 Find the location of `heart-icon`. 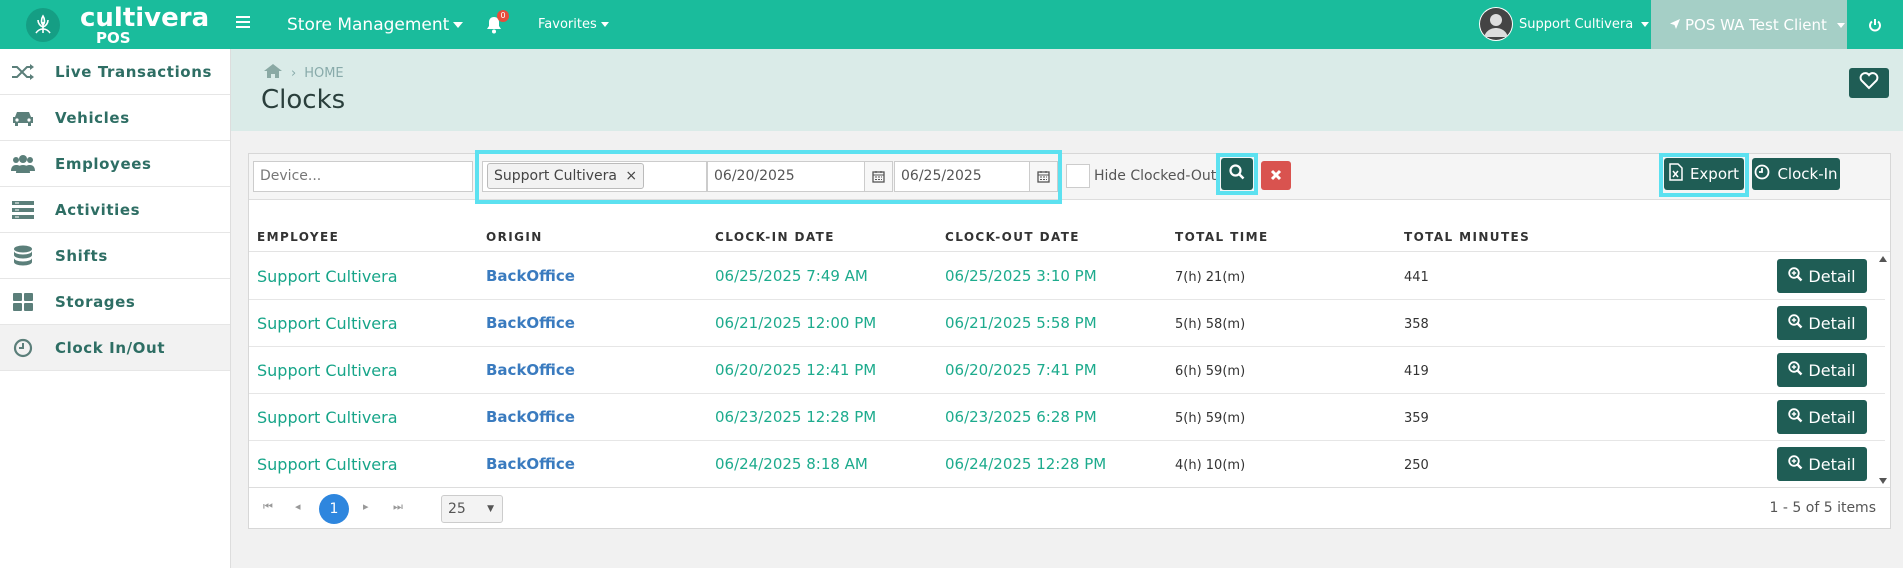

heart-icon is located at coordinates (1869, 83).